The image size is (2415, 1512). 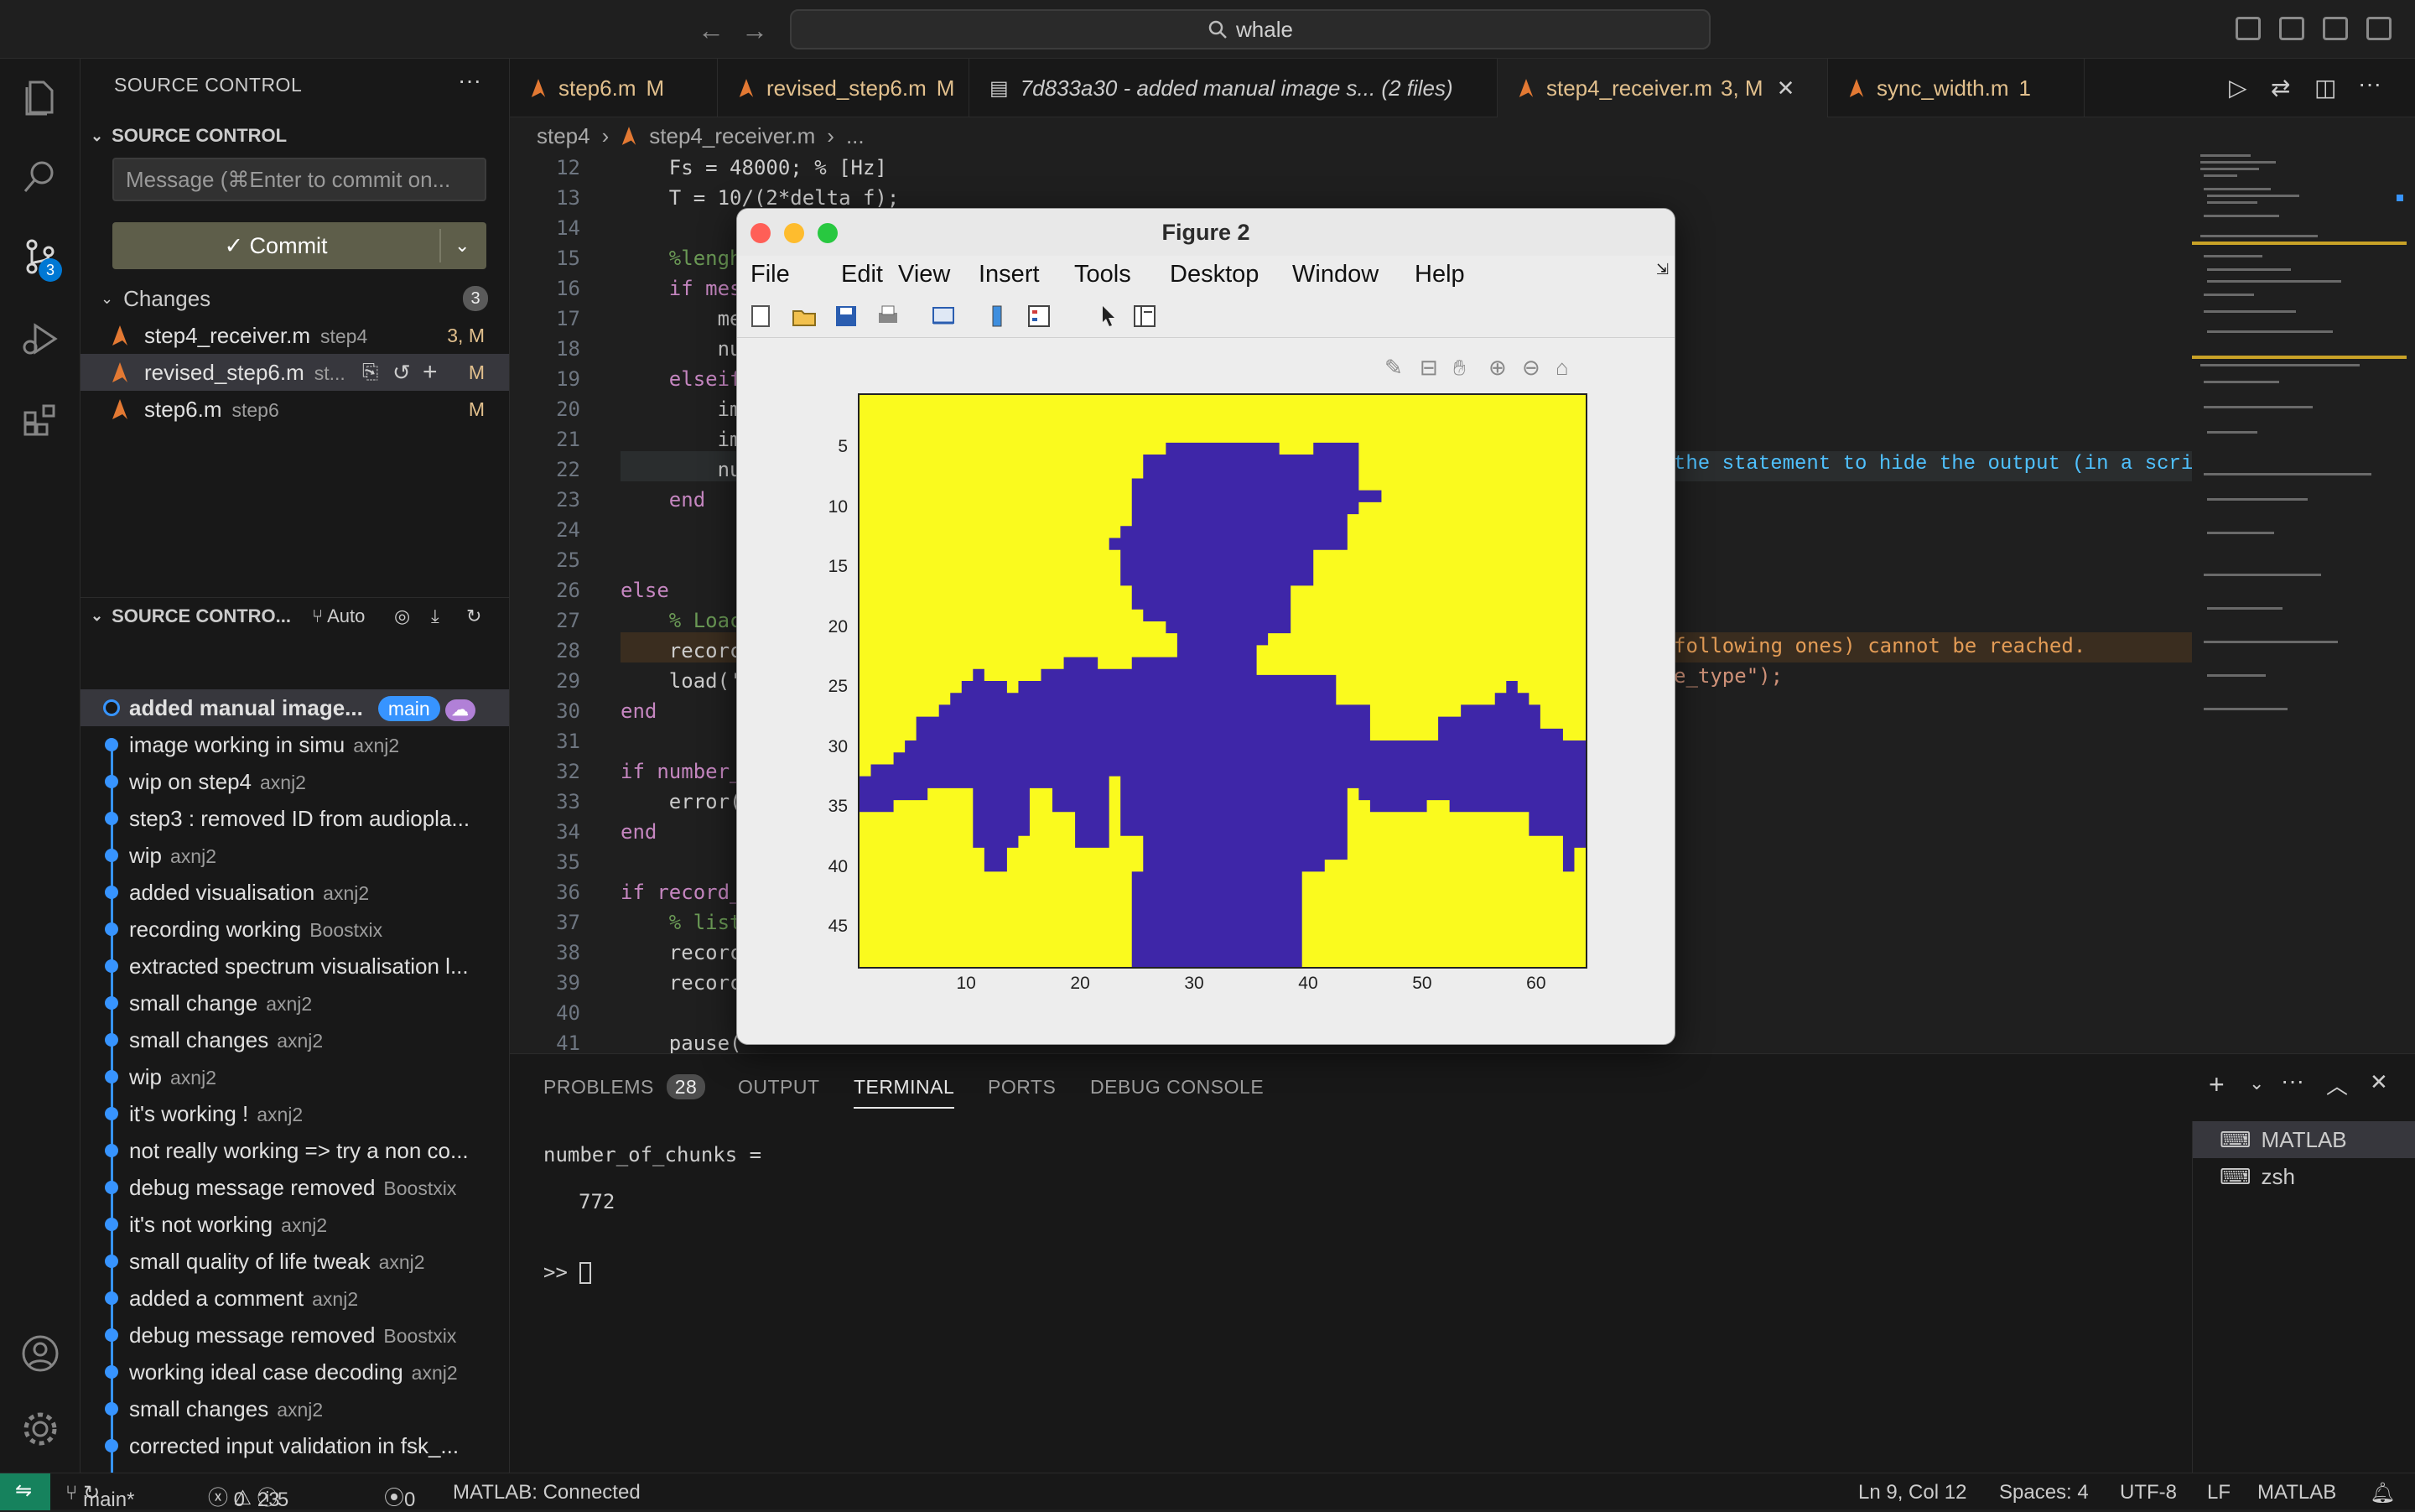 I want to click on menu-help: Help, so click(x=1440, y=274).